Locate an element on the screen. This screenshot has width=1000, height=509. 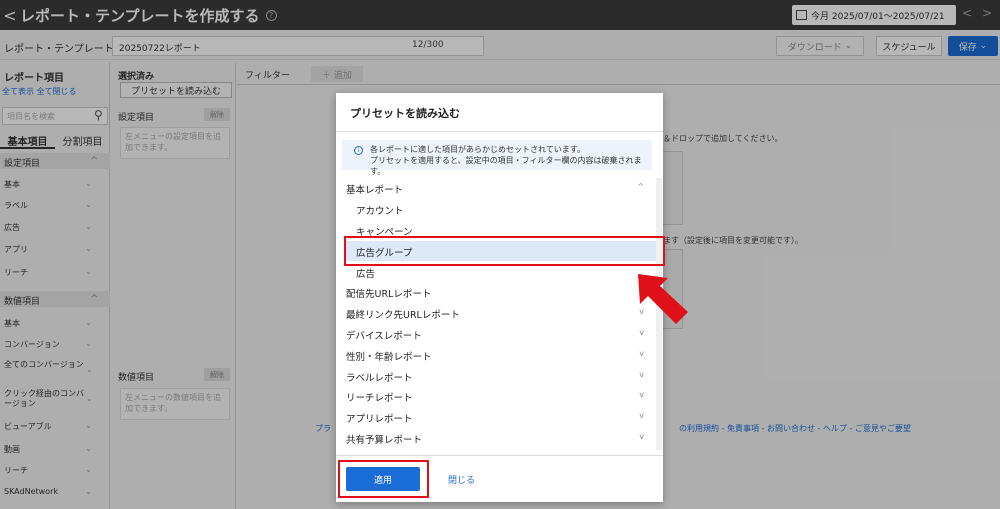
preset-item: アカウント is located at coordinates (496, 209).